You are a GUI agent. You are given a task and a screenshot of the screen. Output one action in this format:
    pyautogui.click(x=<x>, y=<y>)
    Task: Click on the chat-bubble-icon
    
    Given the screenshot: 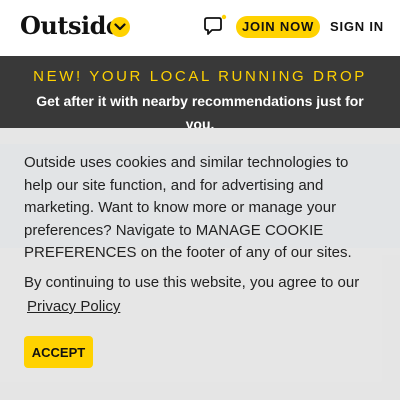 What is the action you would take?
    pyautogui.click(x=215, y=26)
    